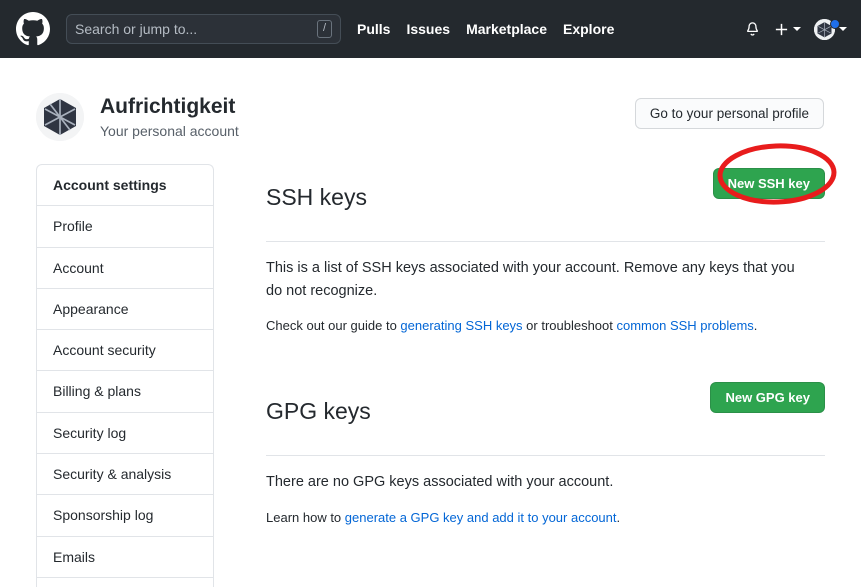 This screenshot has width=861, height=587. I want to click on profile-subtitle: Your personal account, so click(169, 130).